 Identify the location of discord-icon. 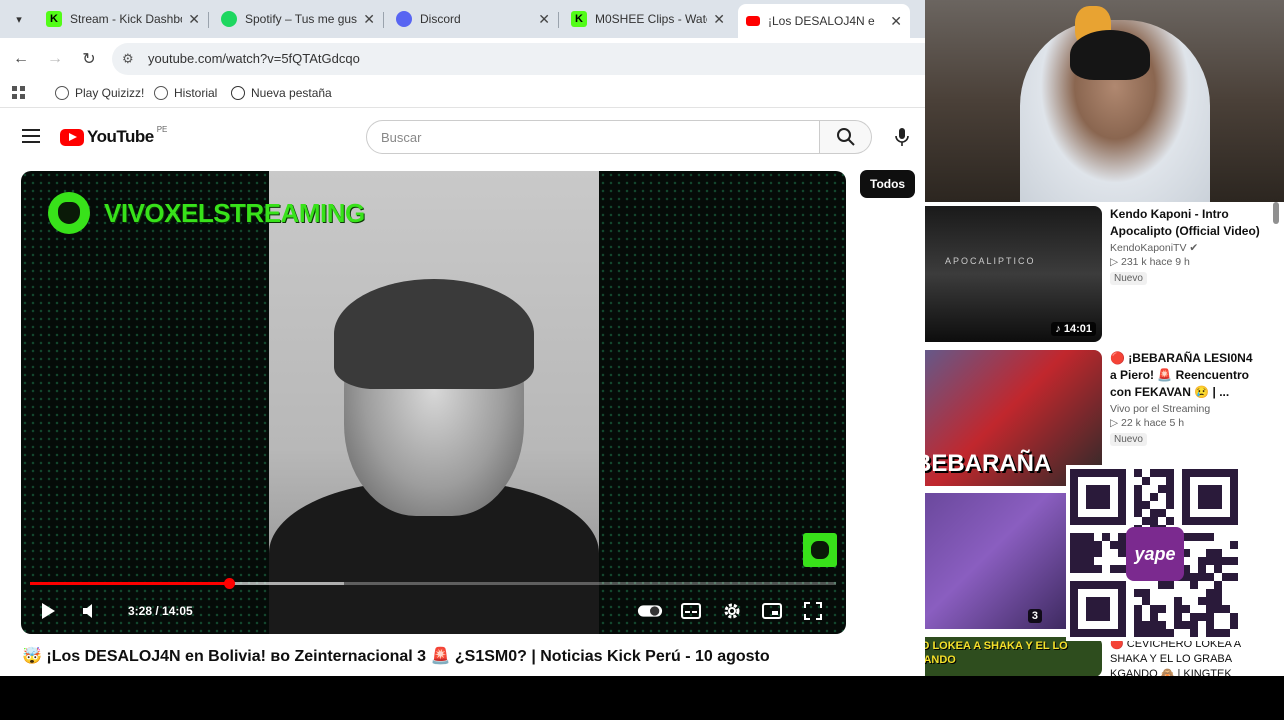
(404, 19).